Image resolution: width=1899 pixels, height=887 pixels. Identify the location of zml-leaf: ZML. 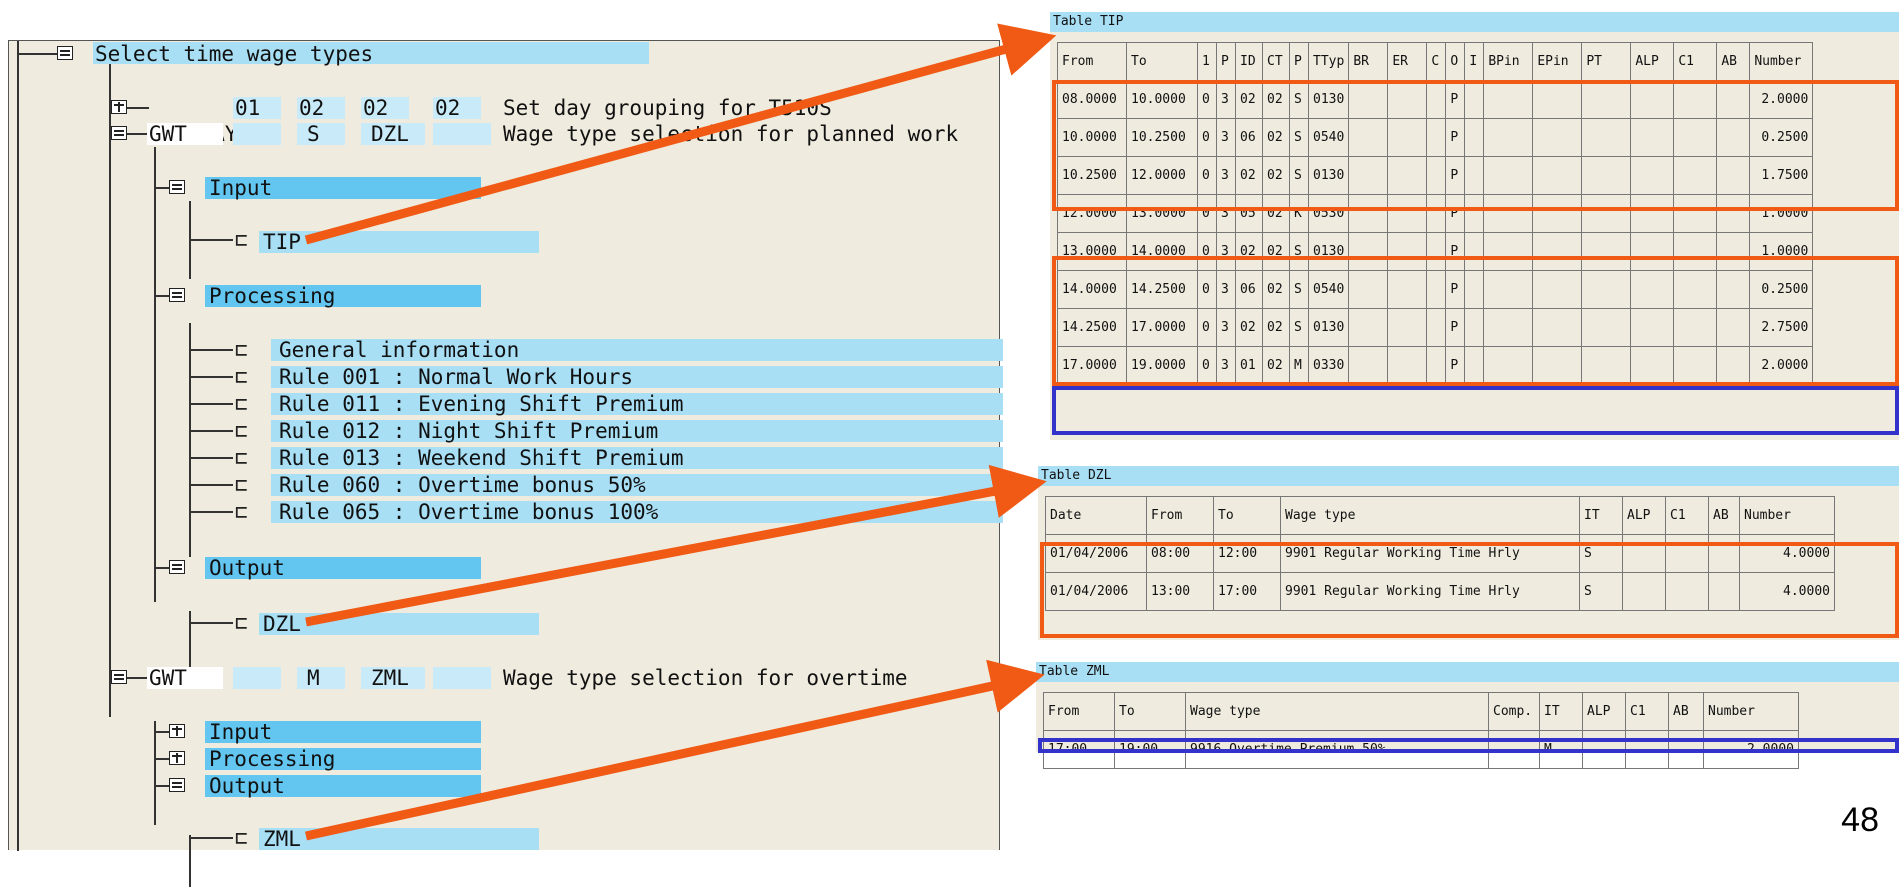
(282, 839).